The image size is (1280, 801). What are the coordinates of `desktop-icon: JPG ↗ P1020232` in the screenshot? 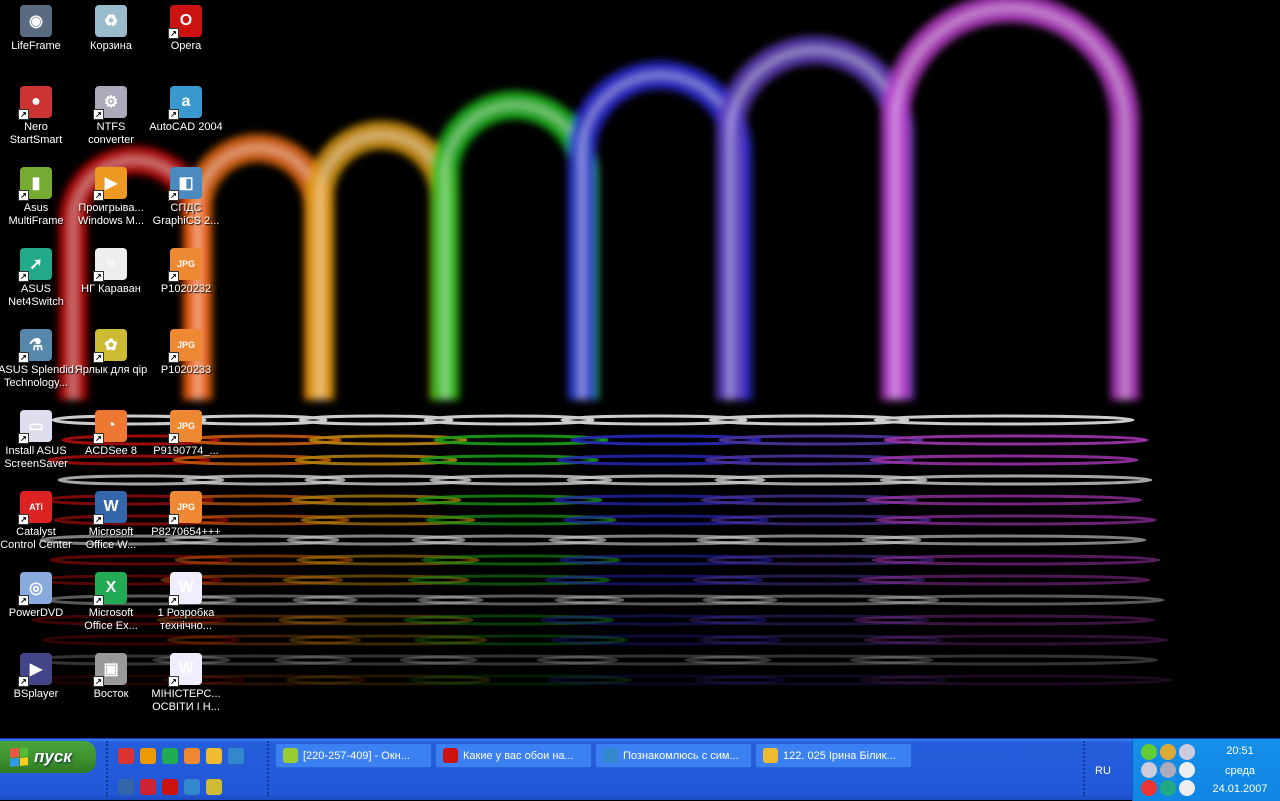 It's located at (186, 271).